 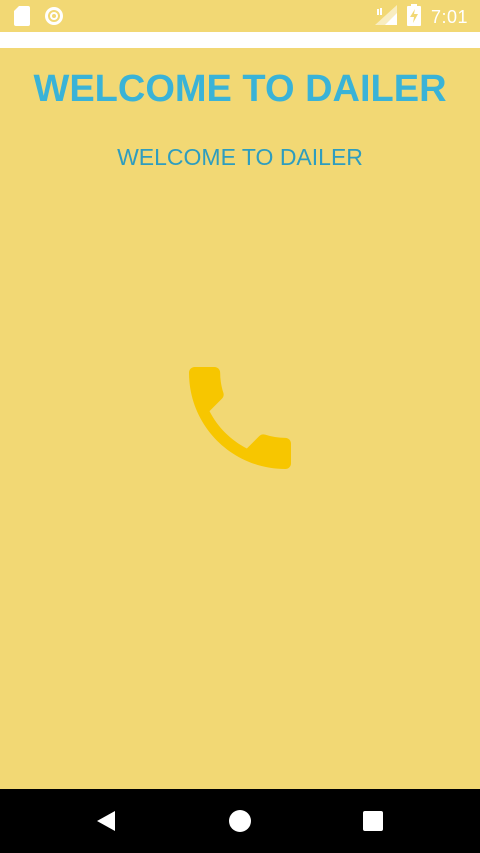 What do you see at coordinates (54, 18) in the screenshot?
I see `sync-icon` at bounding box center [54, 18].